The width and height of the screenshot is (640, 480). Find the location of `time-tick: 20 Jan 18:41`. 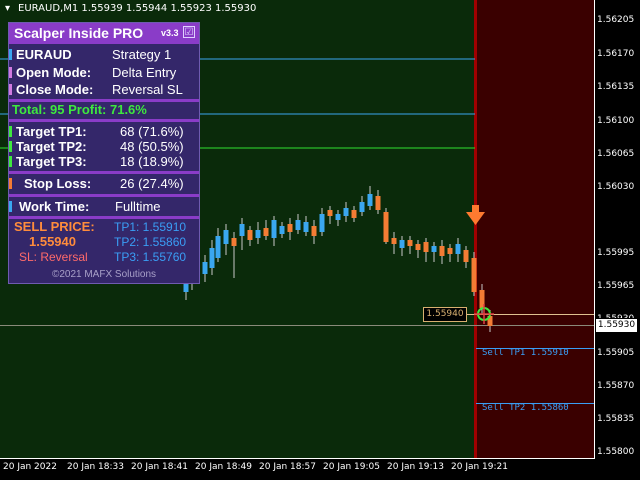

time-tick: 20 Jan 18:41 is located at coordinates (159, 467).